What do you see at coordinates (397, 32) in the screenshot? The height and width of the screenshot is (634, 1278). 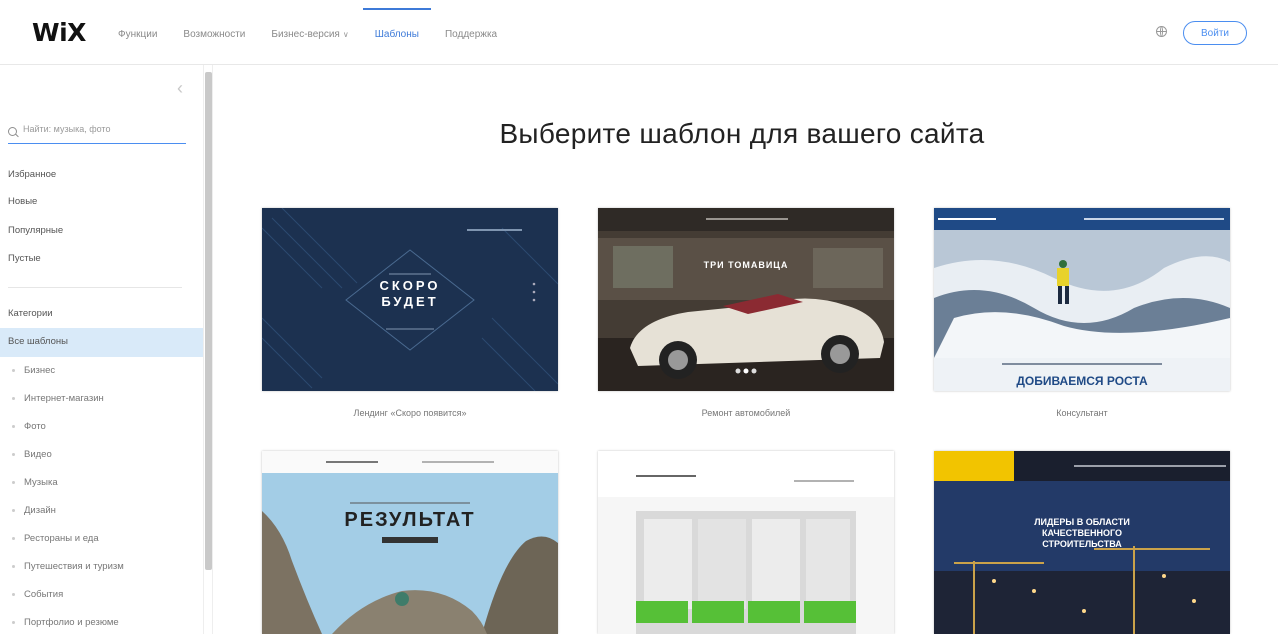 I see `nav-templates: Шаблоны` at bounding box center [397, 32].